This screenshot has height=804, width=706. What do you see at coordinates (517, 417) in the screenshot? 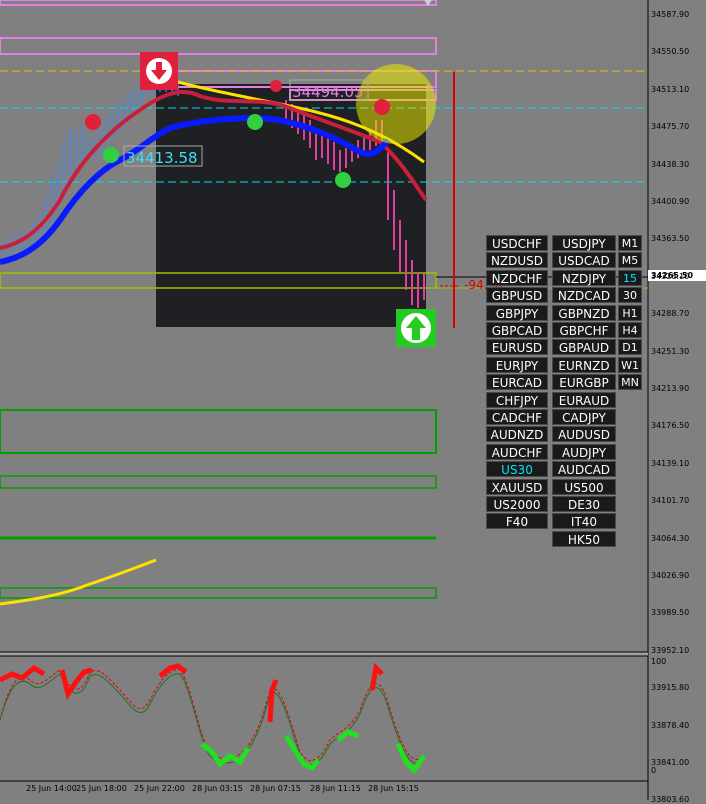
I see `symbol-button-cadchf: CADCHF` at bounding box center [517, 417].